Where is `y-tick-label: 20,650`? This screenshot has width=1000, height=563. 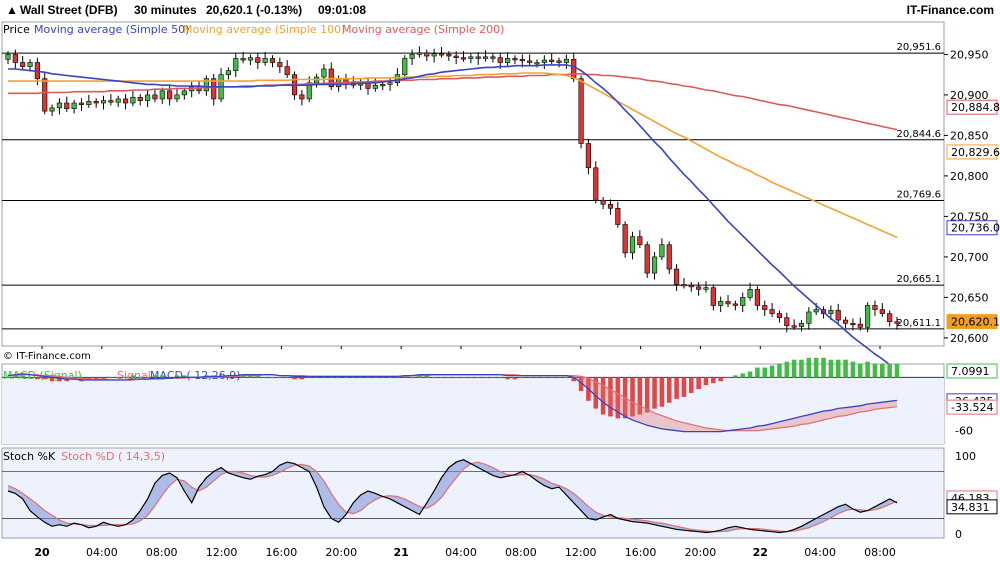 y-tick-label: 20,650 is located at coordinates (969, 297).